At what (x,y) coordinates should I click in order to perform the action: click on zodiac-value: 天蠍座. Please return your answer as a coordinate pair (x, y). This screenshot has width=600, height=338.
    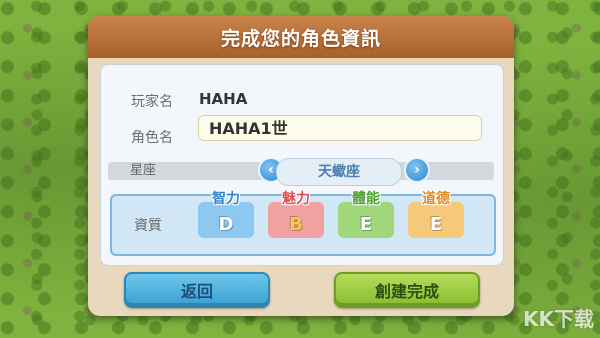
    Looking at the image, I should click on (339, 172).